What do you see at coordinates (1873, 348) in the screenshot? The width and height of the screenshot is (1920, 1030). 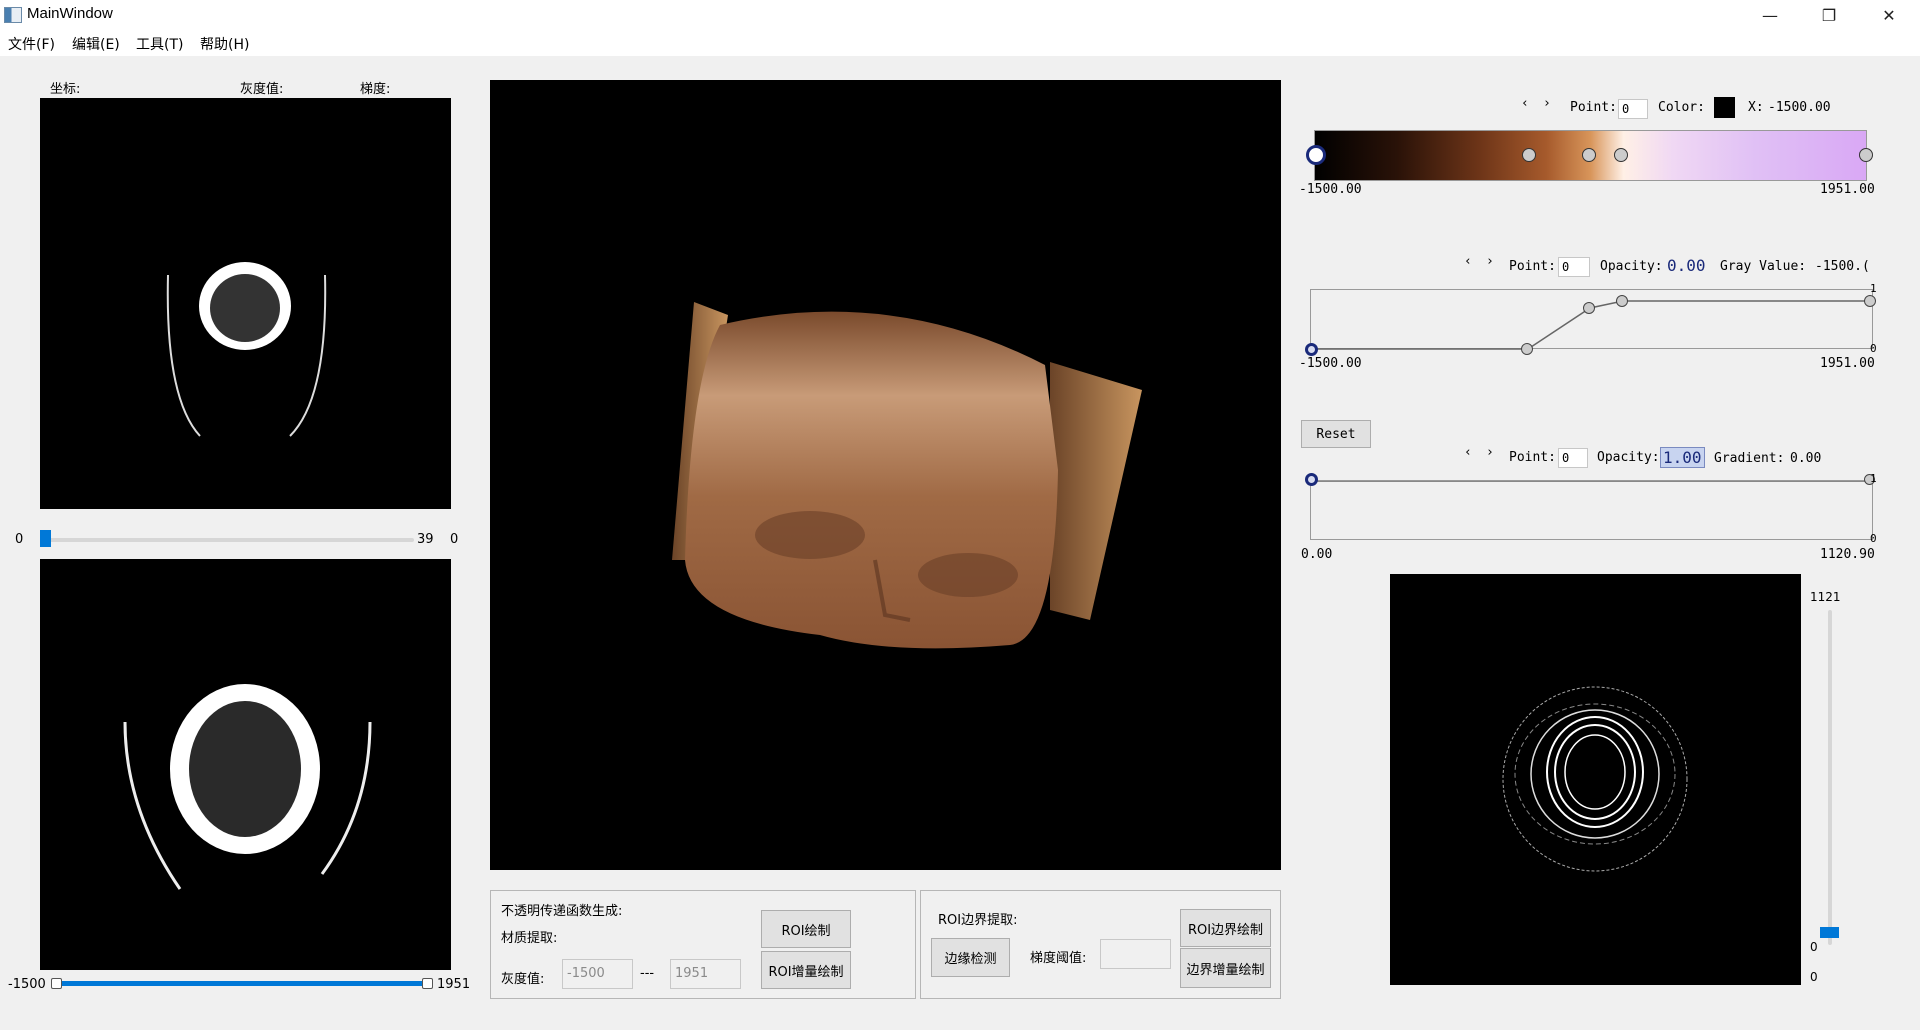 I see `opacity-y-bottom: 0` at bounding box center [1873, 348].